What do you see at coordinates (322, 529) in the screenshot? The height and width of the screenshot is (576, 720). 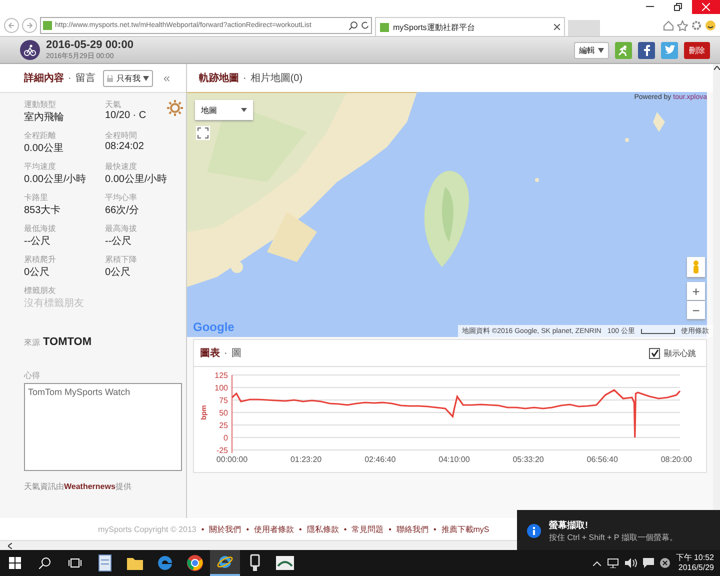 I see `footer-link: 隱私條款` at bounding box center [322, 529].